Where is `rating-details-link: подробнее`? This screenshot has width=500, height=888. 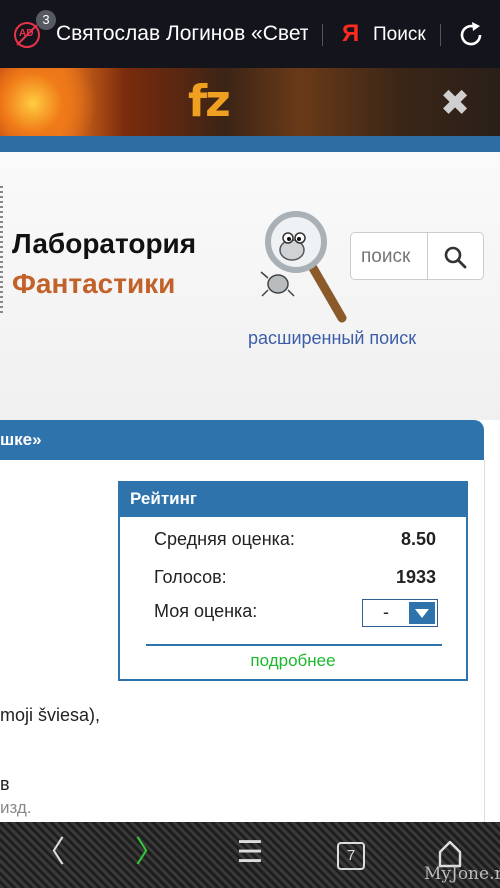 rating-details-link: подробнее is located at coordinates (293, 661).